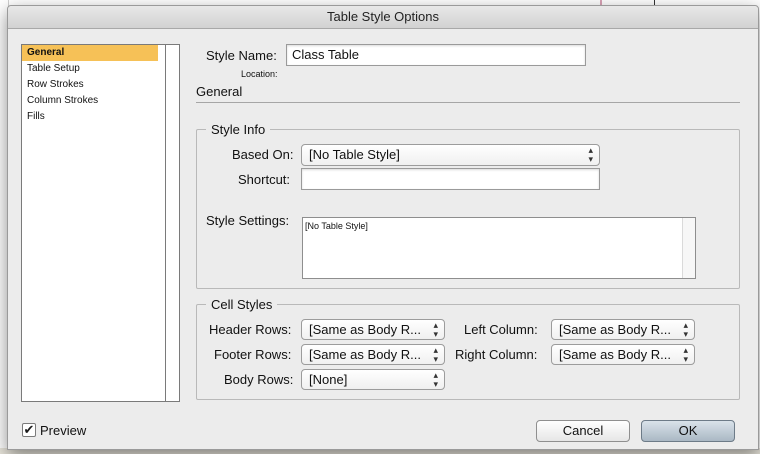 This screenshot has height=454, width=760. Describe the element at coordinates (354, 154) in the screenshot. I see `based-on-value: [No Table Style]` at that location.